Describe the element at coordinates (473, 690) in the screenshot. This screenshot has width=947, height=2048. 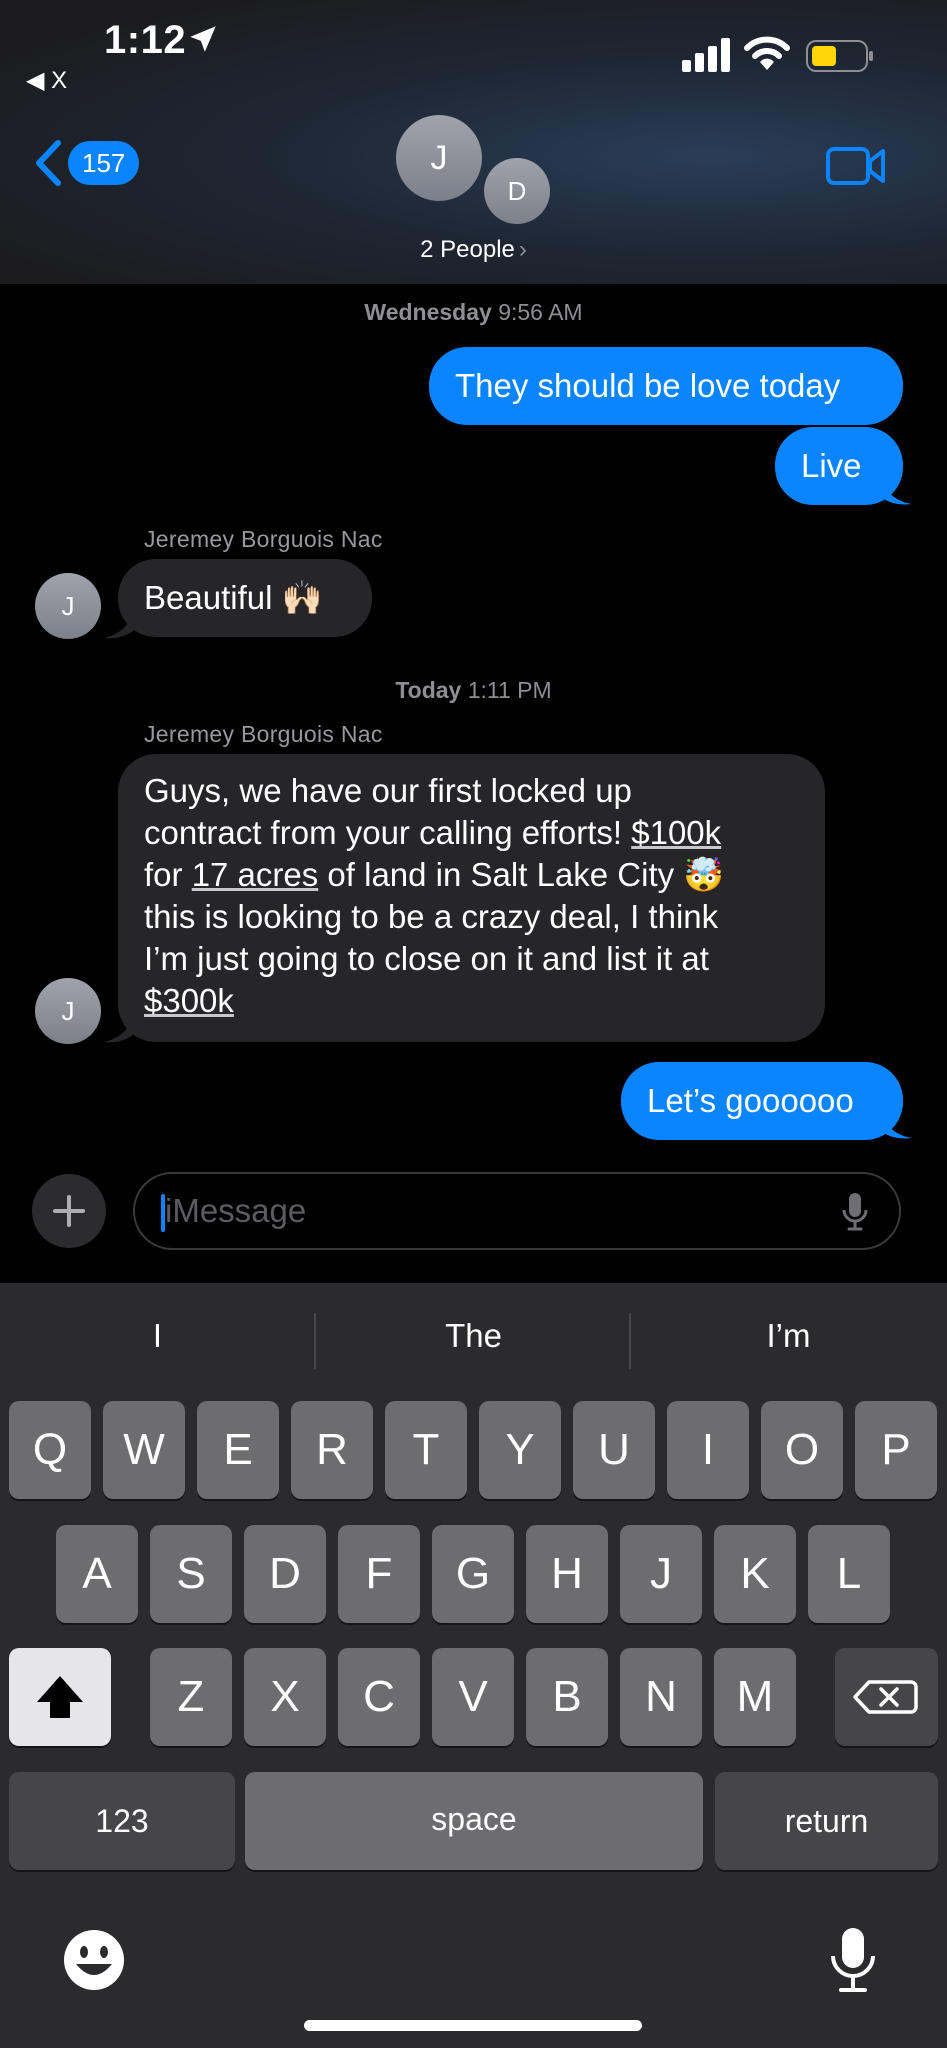
I see `timestamp-today: Today 1:11 PM` at that location.